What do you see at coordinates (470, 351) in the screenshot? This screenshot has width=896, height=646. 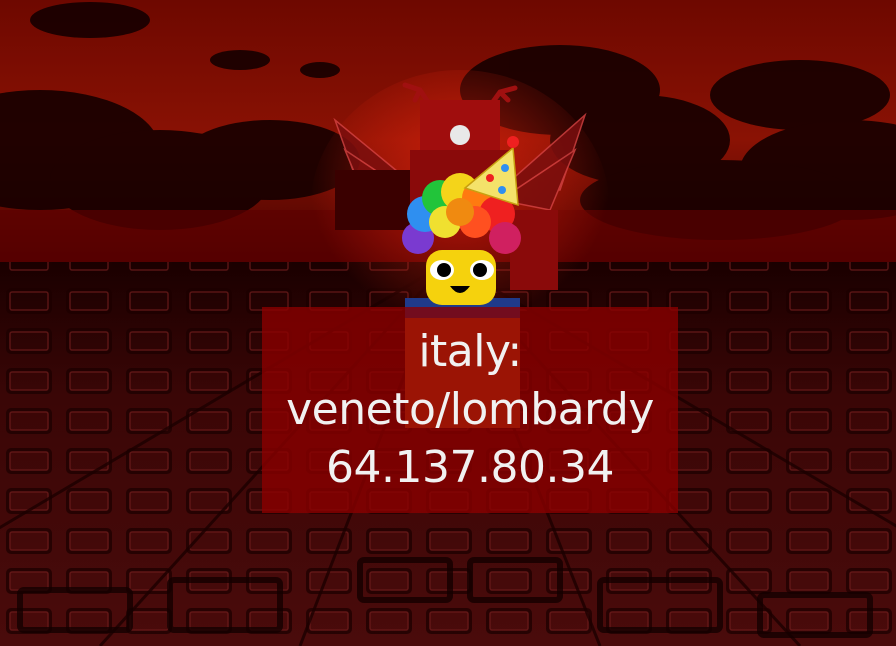 I see `label-country: italy:` at bounding box center [470, 351].